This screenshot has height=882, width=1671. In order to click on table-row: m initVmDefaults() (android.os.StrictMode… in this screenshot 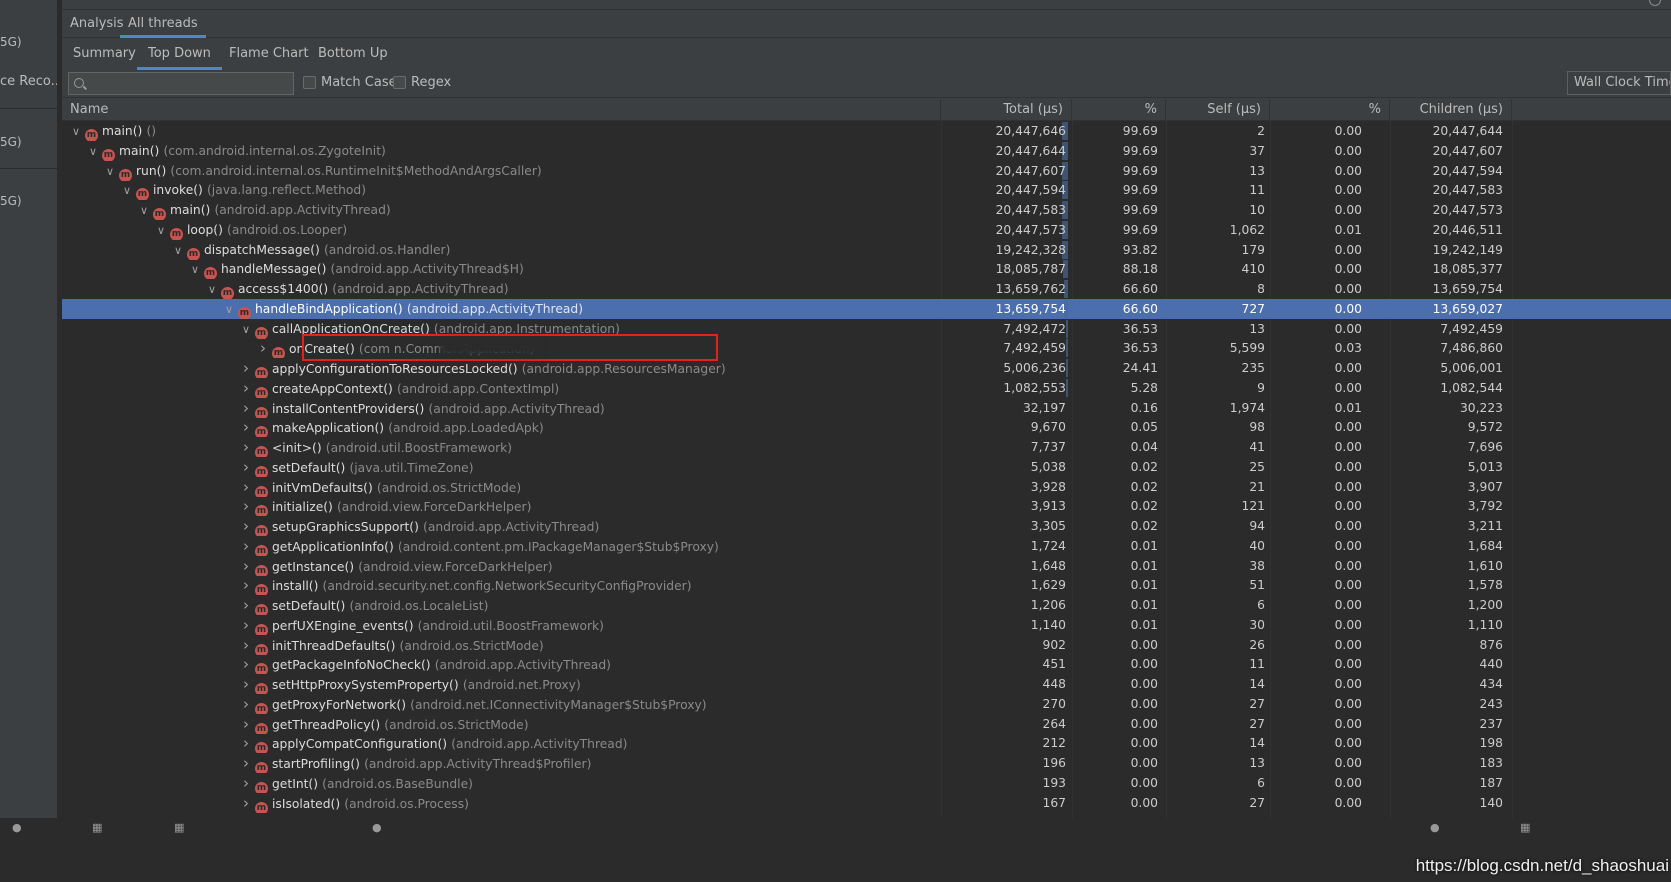, I will do `click(866, 487)`.